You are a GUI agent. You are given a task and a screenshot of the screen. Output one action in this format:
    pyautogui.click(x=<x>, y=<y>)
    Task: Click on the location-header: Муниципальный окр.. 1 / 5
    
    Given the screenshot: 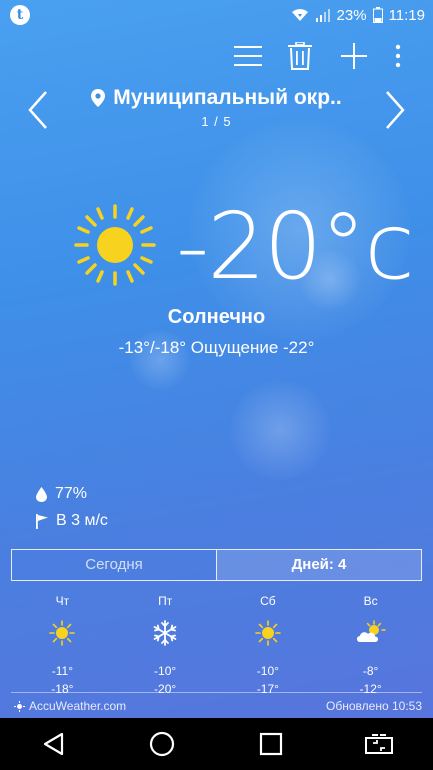 What is the action you would take?
    pyautogui.click(x=216, y=107)
    